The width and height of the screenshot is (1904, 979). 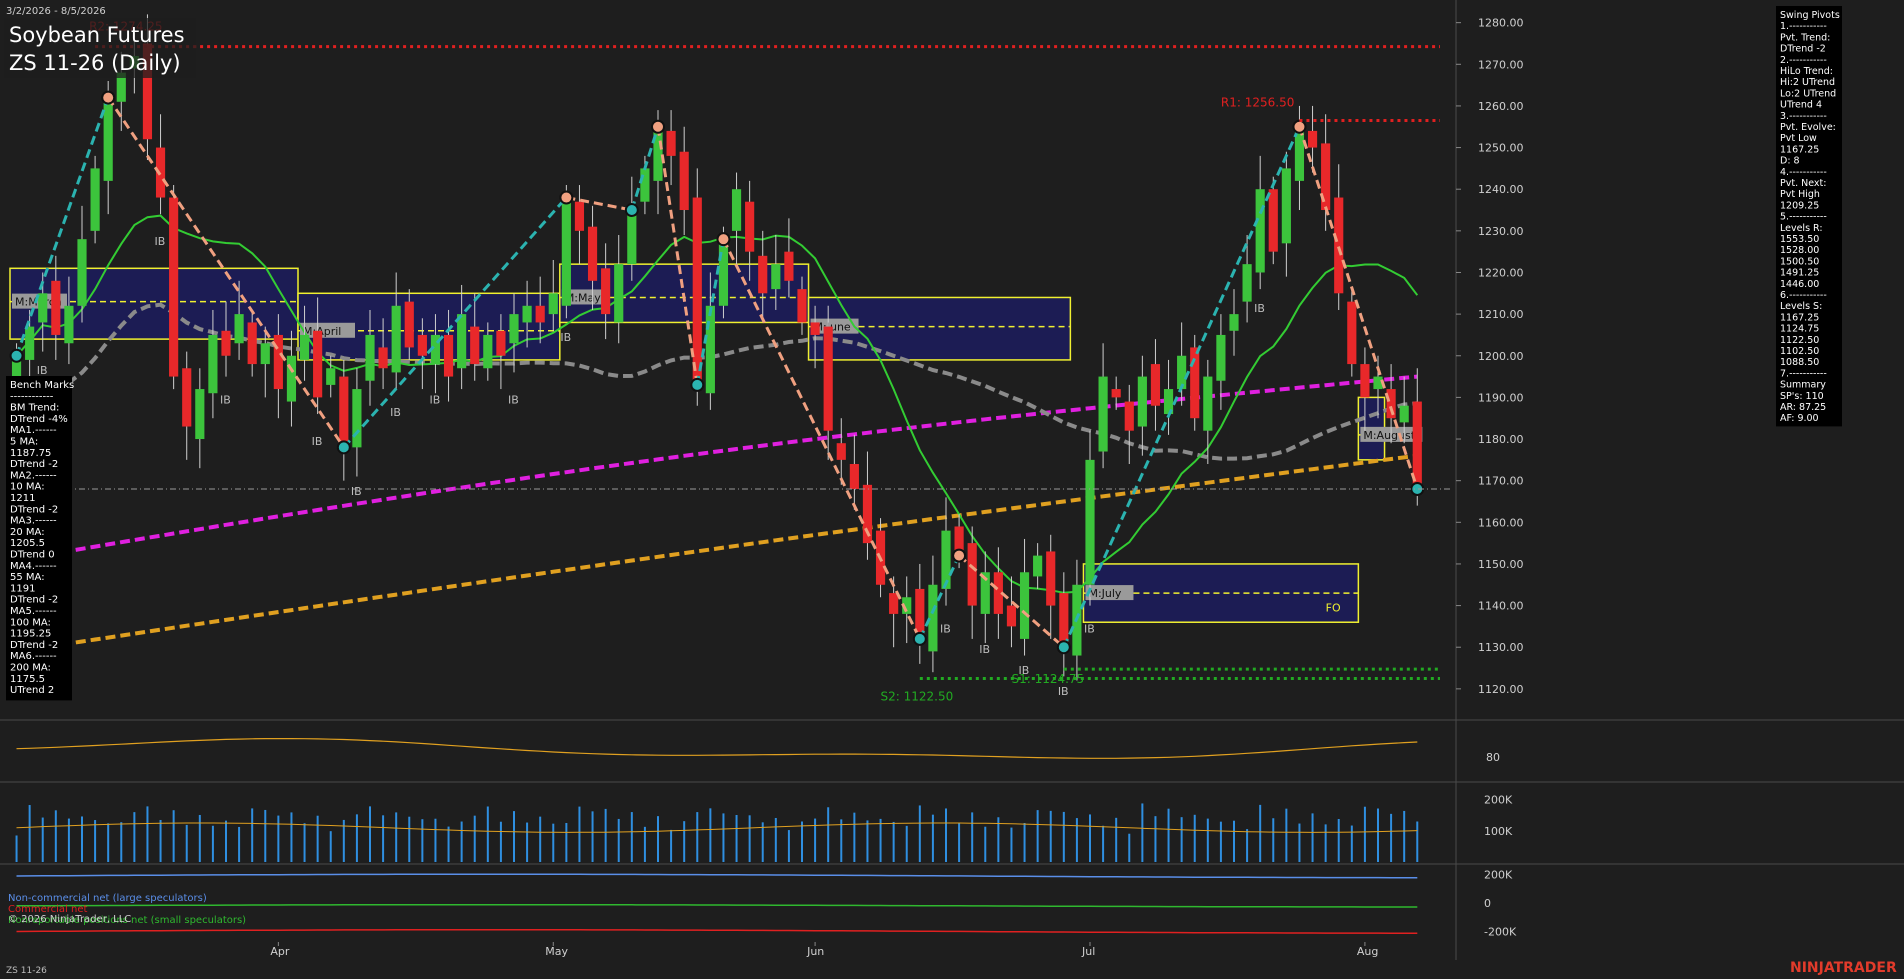 What do you see at coordinates (1807, 82) in the screenshot?
I see `swing-pivots-line: Hi:2 UTrend` at bounding box center [1807, 82].